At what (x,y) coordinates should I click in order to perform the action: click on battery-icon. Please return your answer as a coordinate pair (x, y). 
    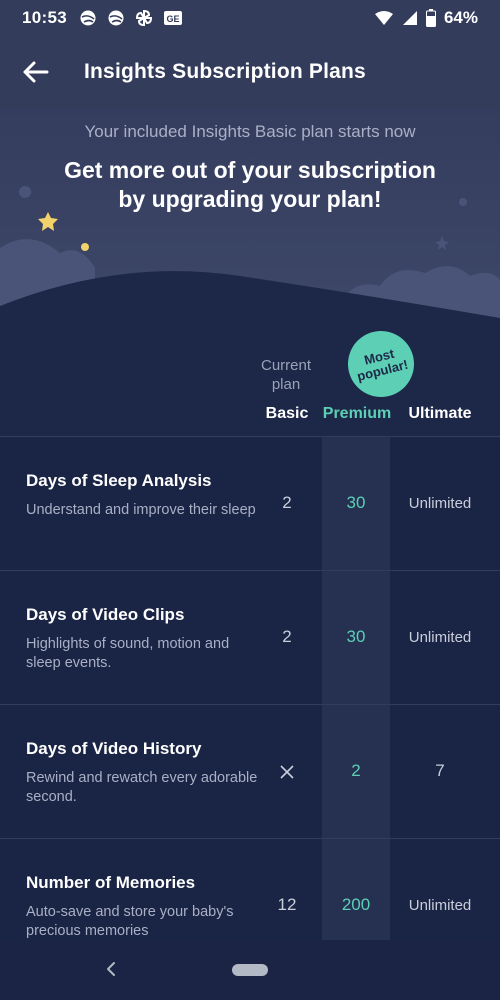
    Looking at the image, I should click on (430, 18).